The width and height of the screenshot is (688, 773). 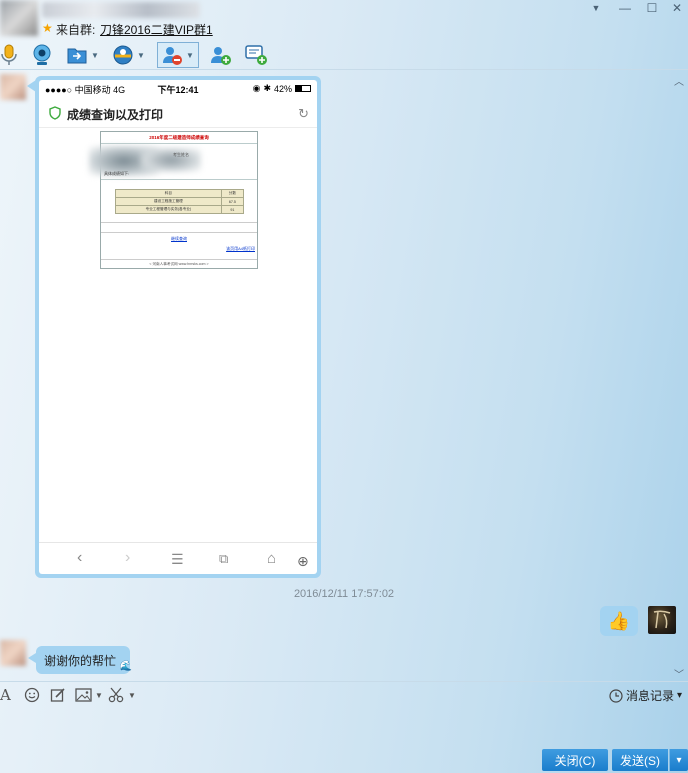 I want to click on chevron-down-icon: ▾, so click(x=679, y=695).